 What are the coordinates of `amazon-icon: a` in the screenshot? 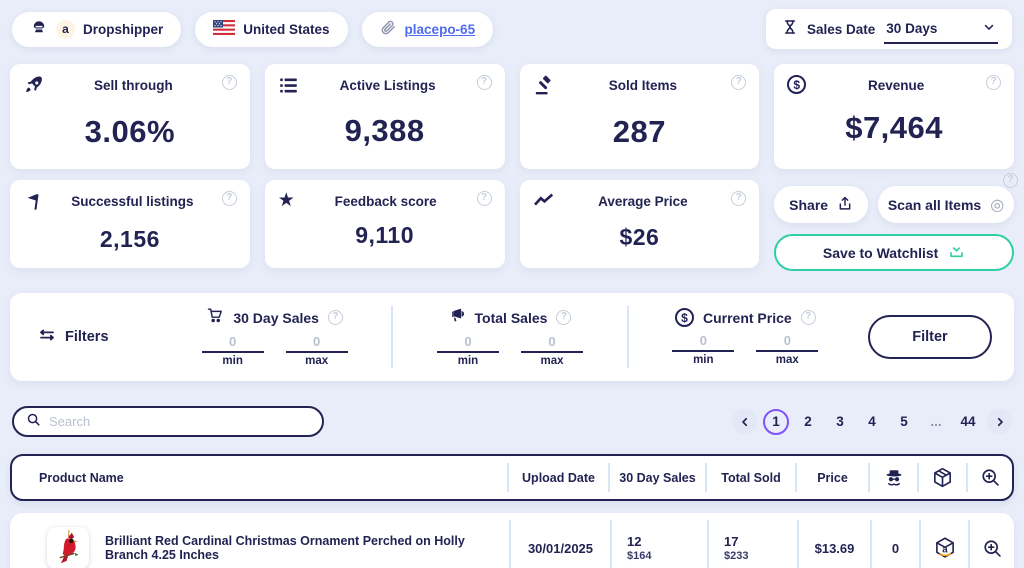 It's located at (65, 29).